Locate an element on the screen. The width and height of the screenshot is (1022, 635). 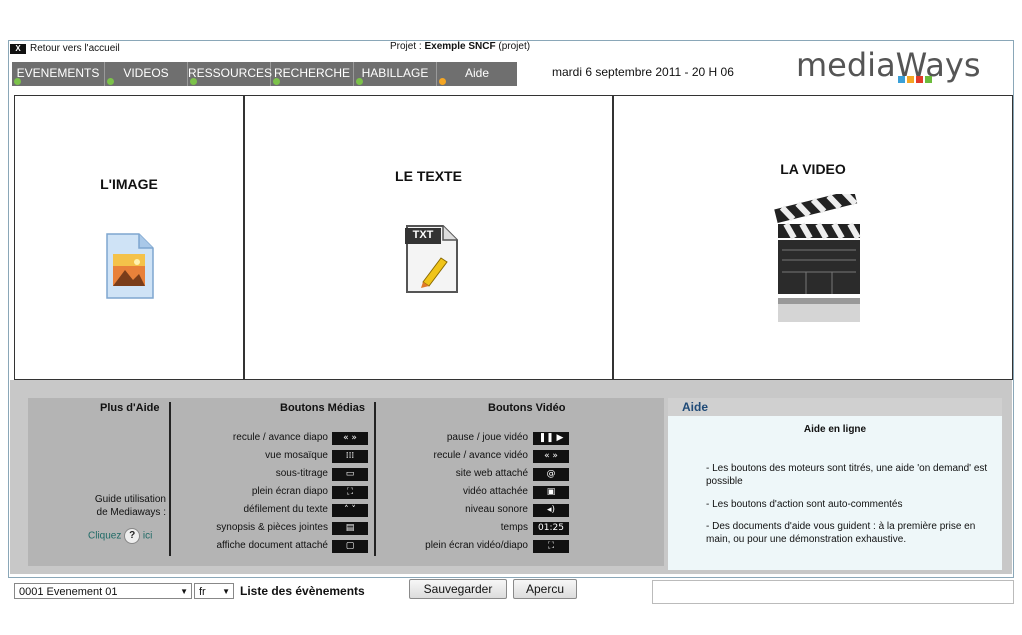
tab-label: RESSOURCES is located at coordinates (230, 73).